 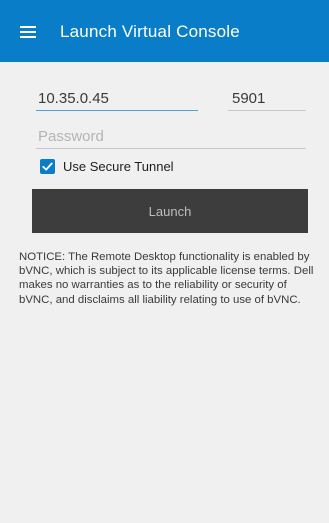 I want to click on port-underline, so click(x=267, y=110).